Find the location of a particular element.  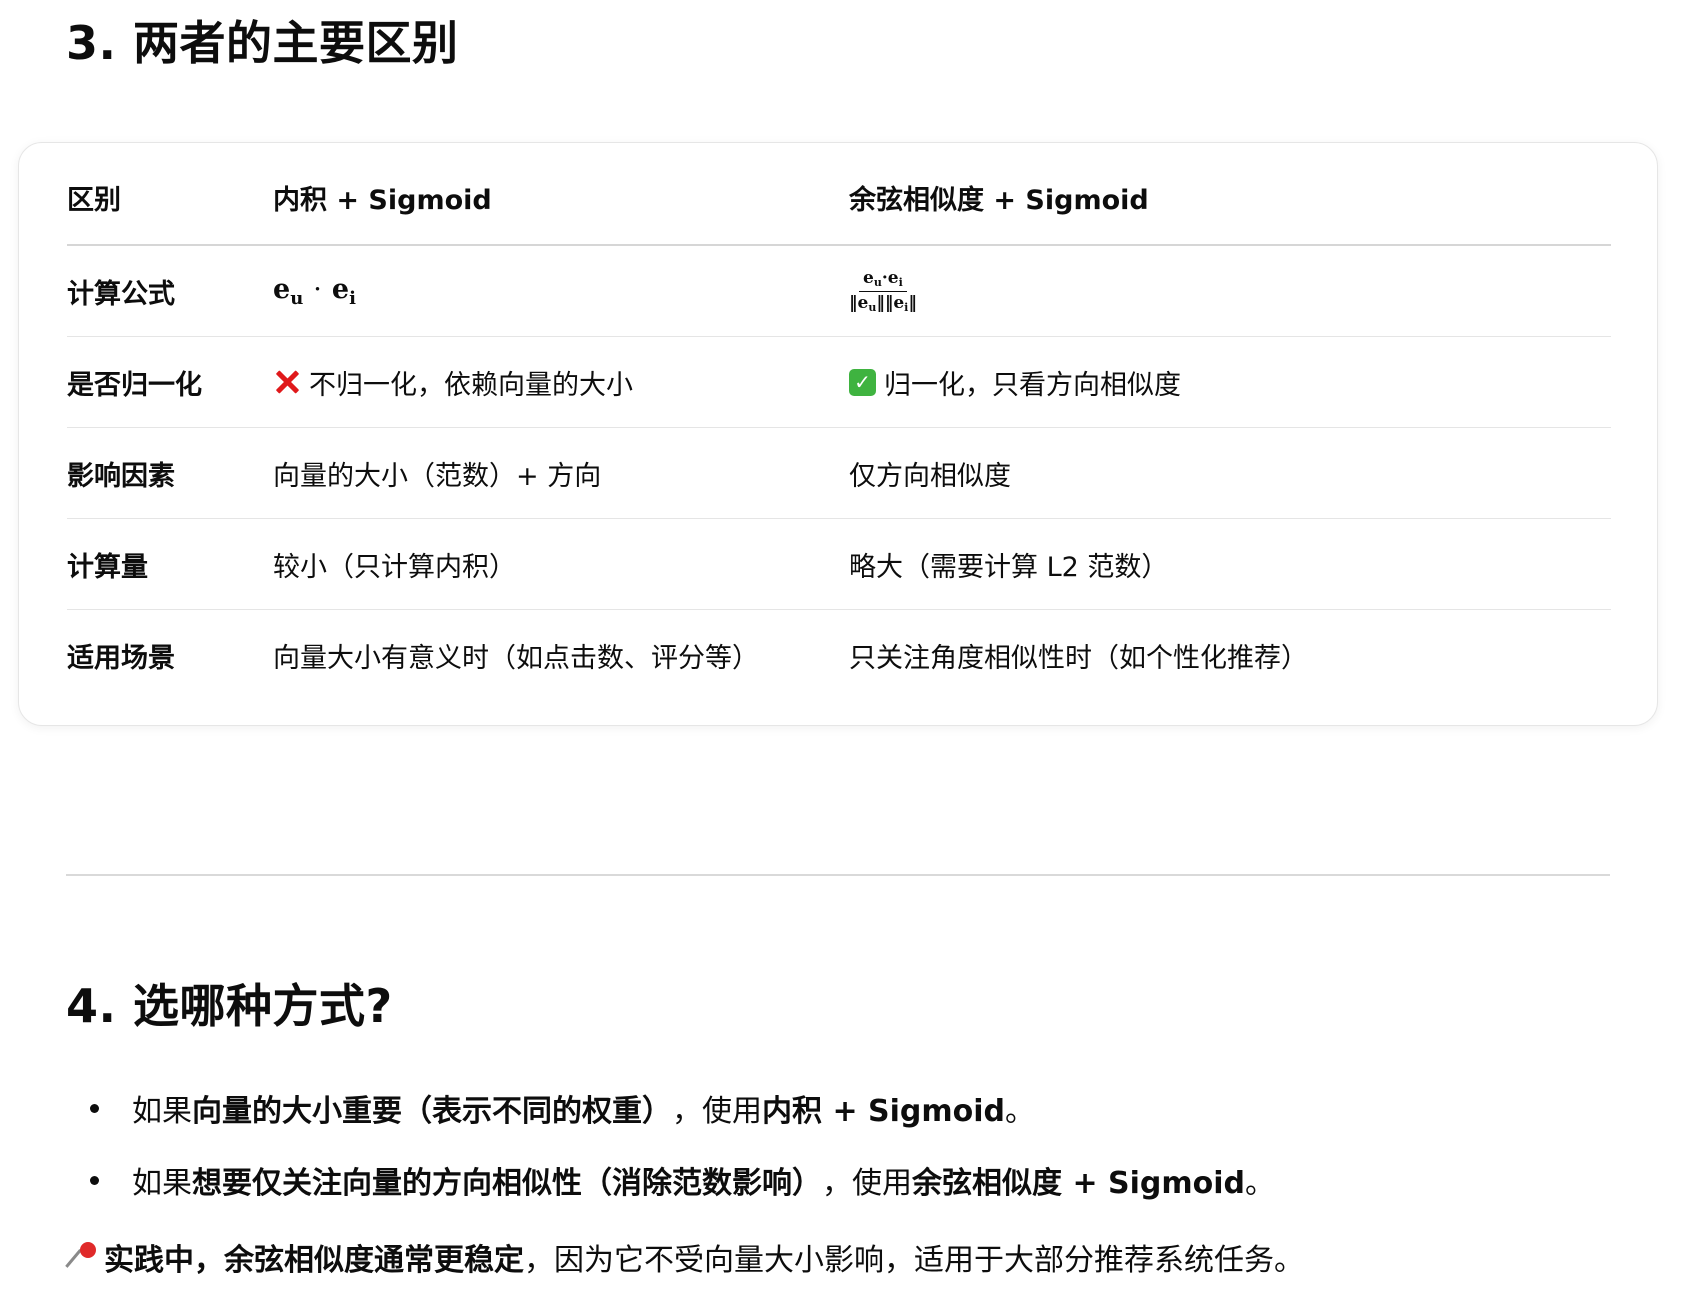

cosine-formula: eu·ei ‖eu‖‖ei‖ is located at coordinates (883, 291).